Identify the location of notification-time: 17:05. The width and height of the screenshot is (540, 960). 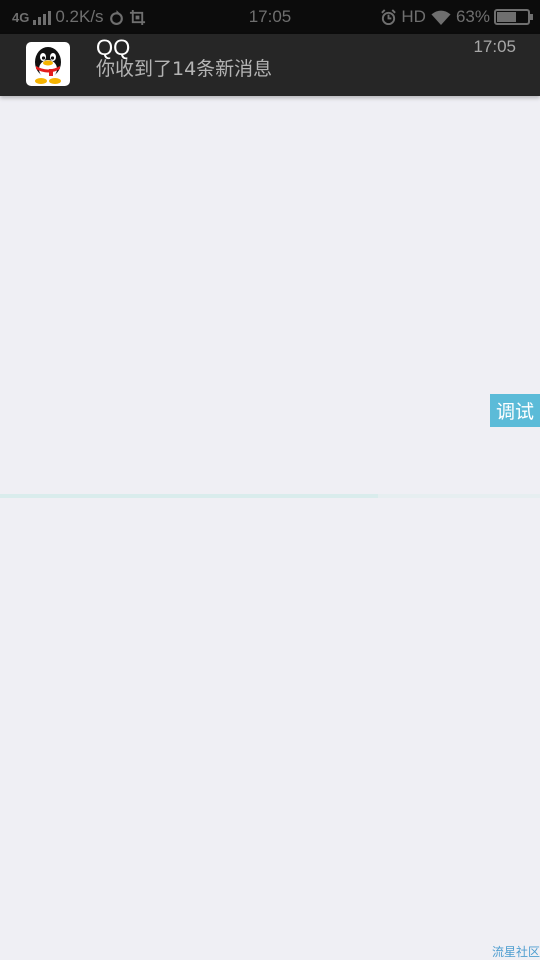
(494, 46).